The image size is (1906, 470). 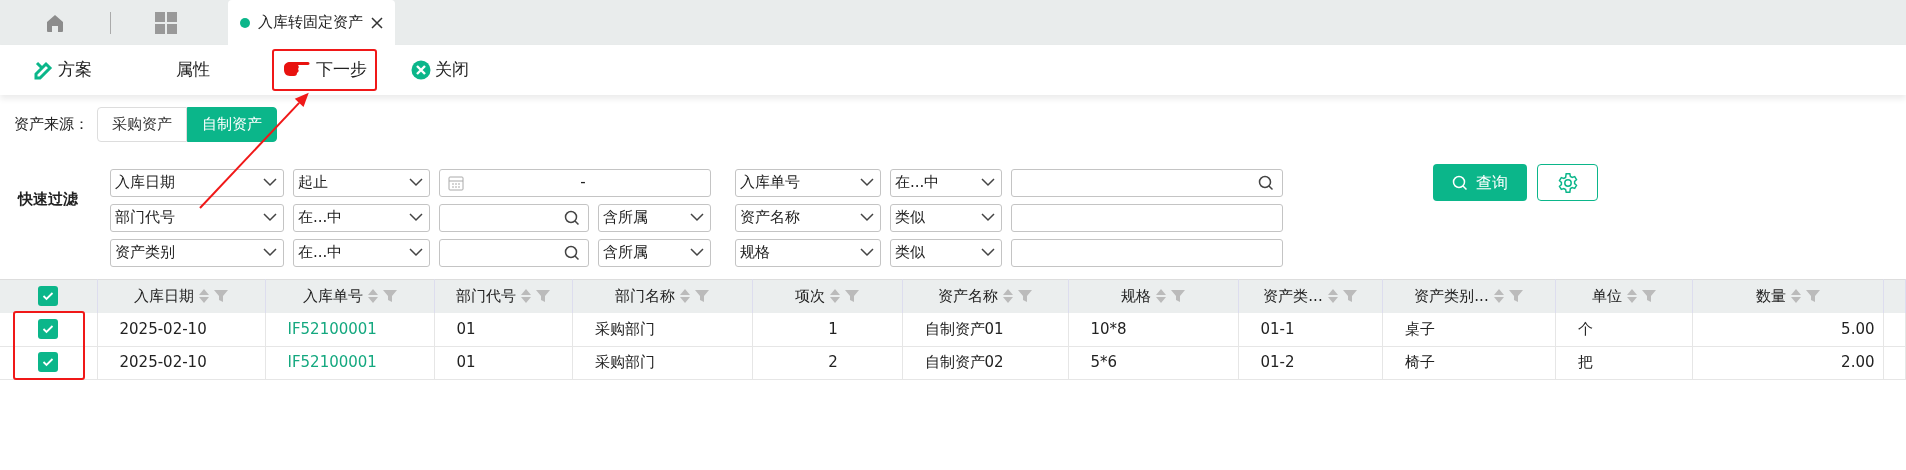 I want to click on status-dot, so click(x=245, y=22).